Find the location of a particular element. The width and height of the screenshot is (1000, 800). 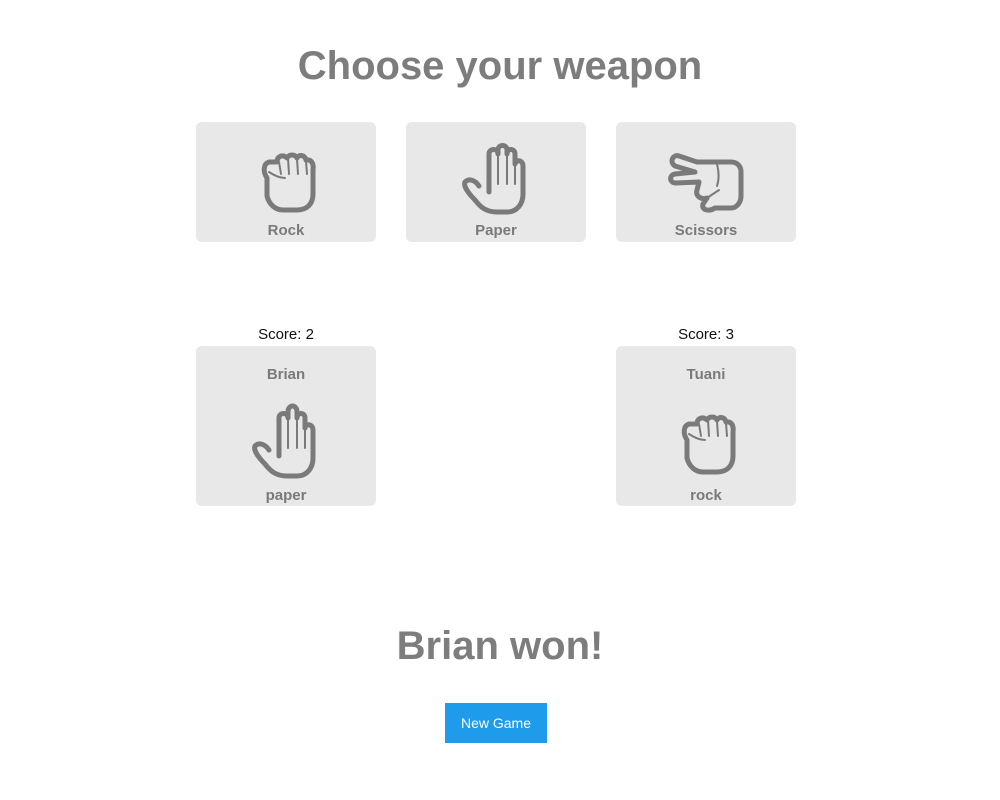

opponent-choice: rock is located at coordinates (706, 495).